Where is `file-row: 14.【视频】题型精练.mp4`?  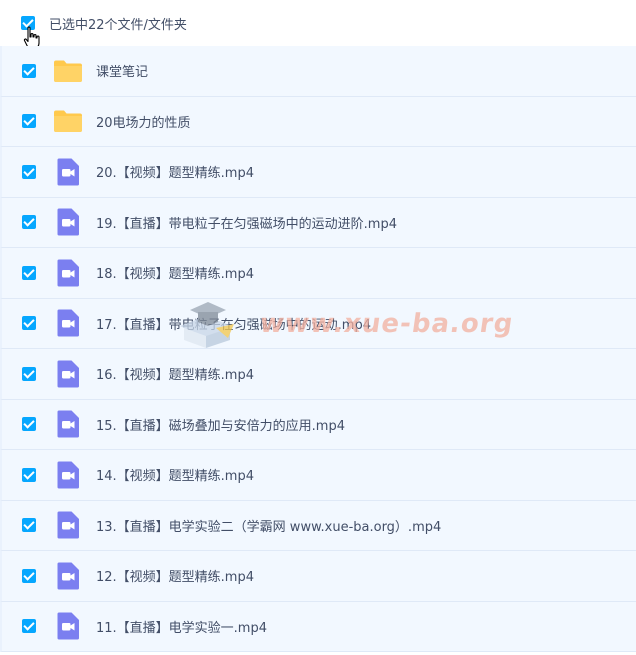
file-row: 14.【视频】题型精练.mp4 is located at coordinates (318, 475).